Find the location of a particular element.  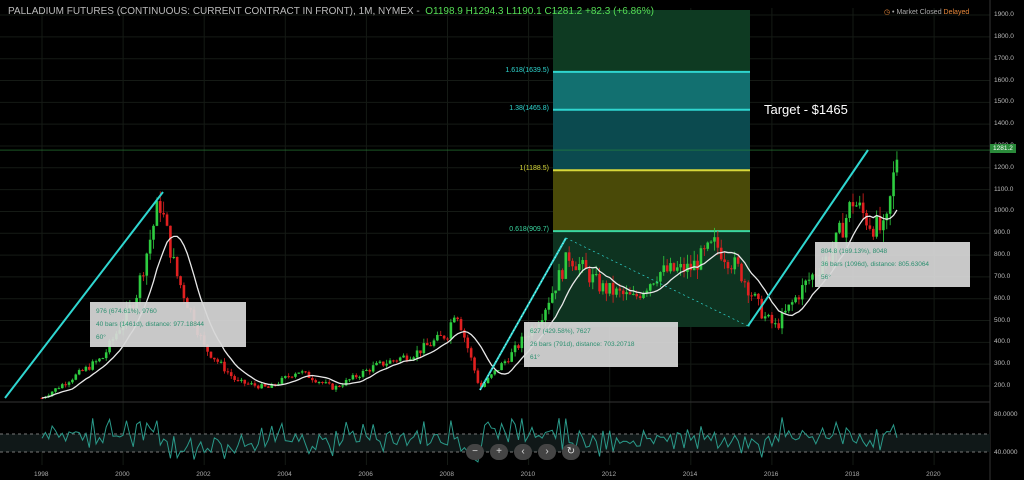

y-axis-label: 1900.0 is located at coordinates (1004, 15).